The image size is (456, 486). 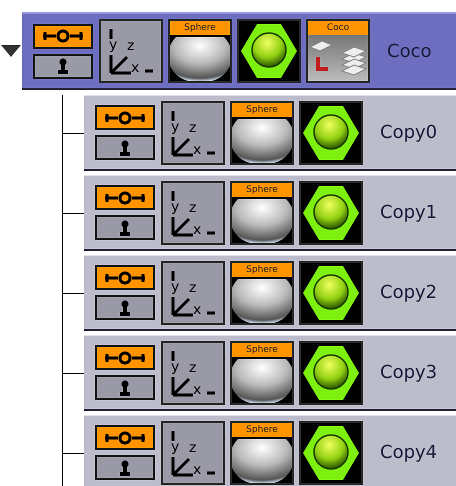 I want to click on child-node-row: y z x Sphere Copy4, so click(x=270, y=450).